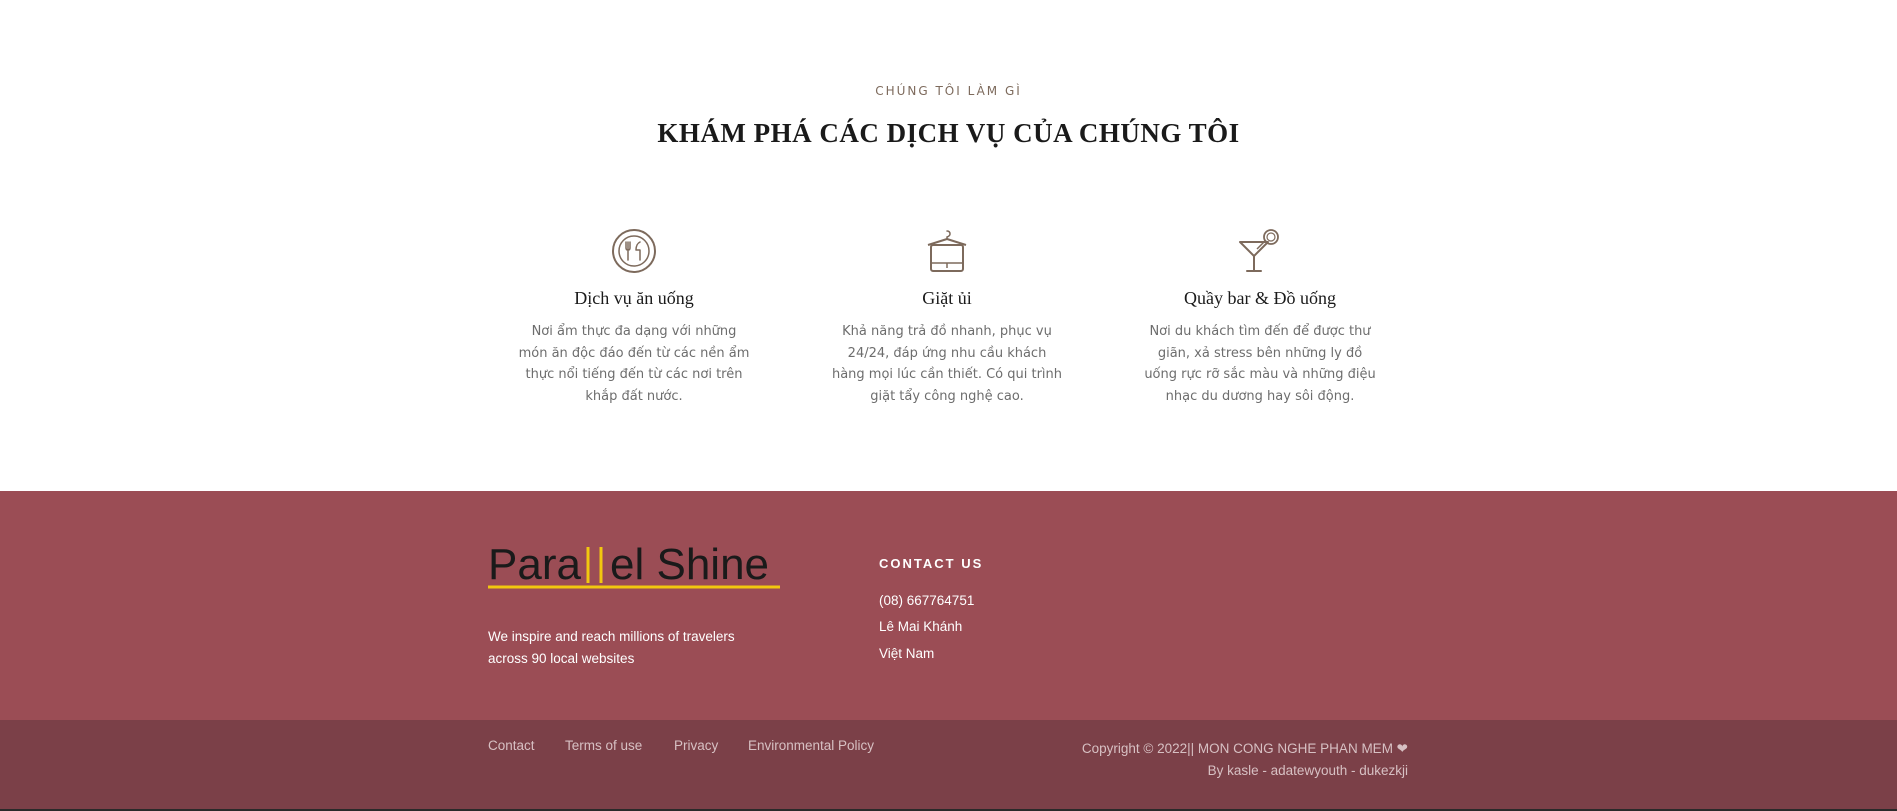 This screenshot has height=811, width=1897. Describe the element at coordinates (926, 600) in the screenshot. I see `contact-phone: (08) 667764751` at that location.